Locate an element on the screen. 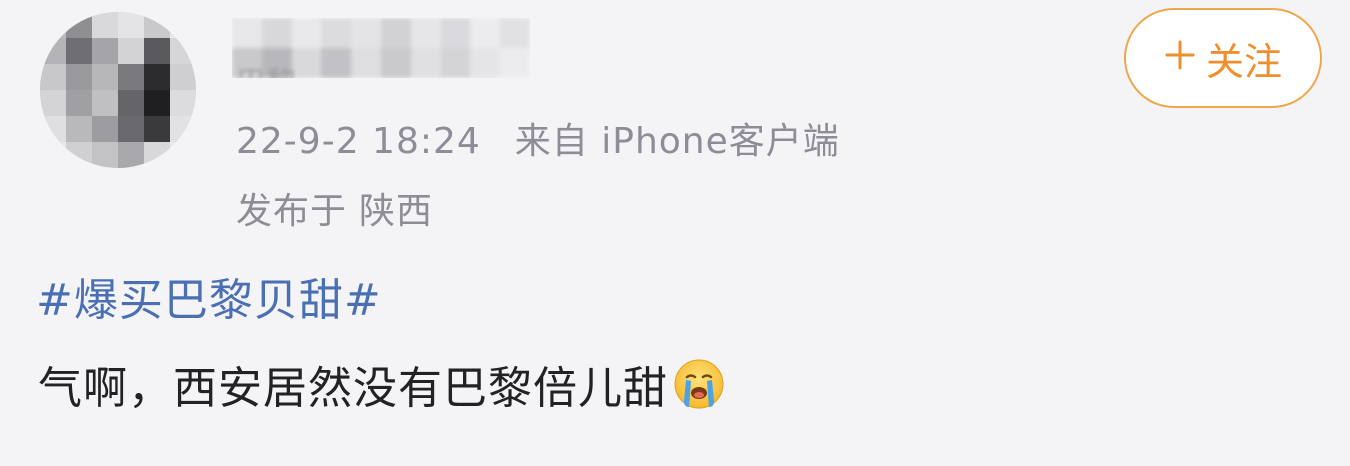  post-meta-location: 发布于 陕西 is located at coordinates (334, 208).